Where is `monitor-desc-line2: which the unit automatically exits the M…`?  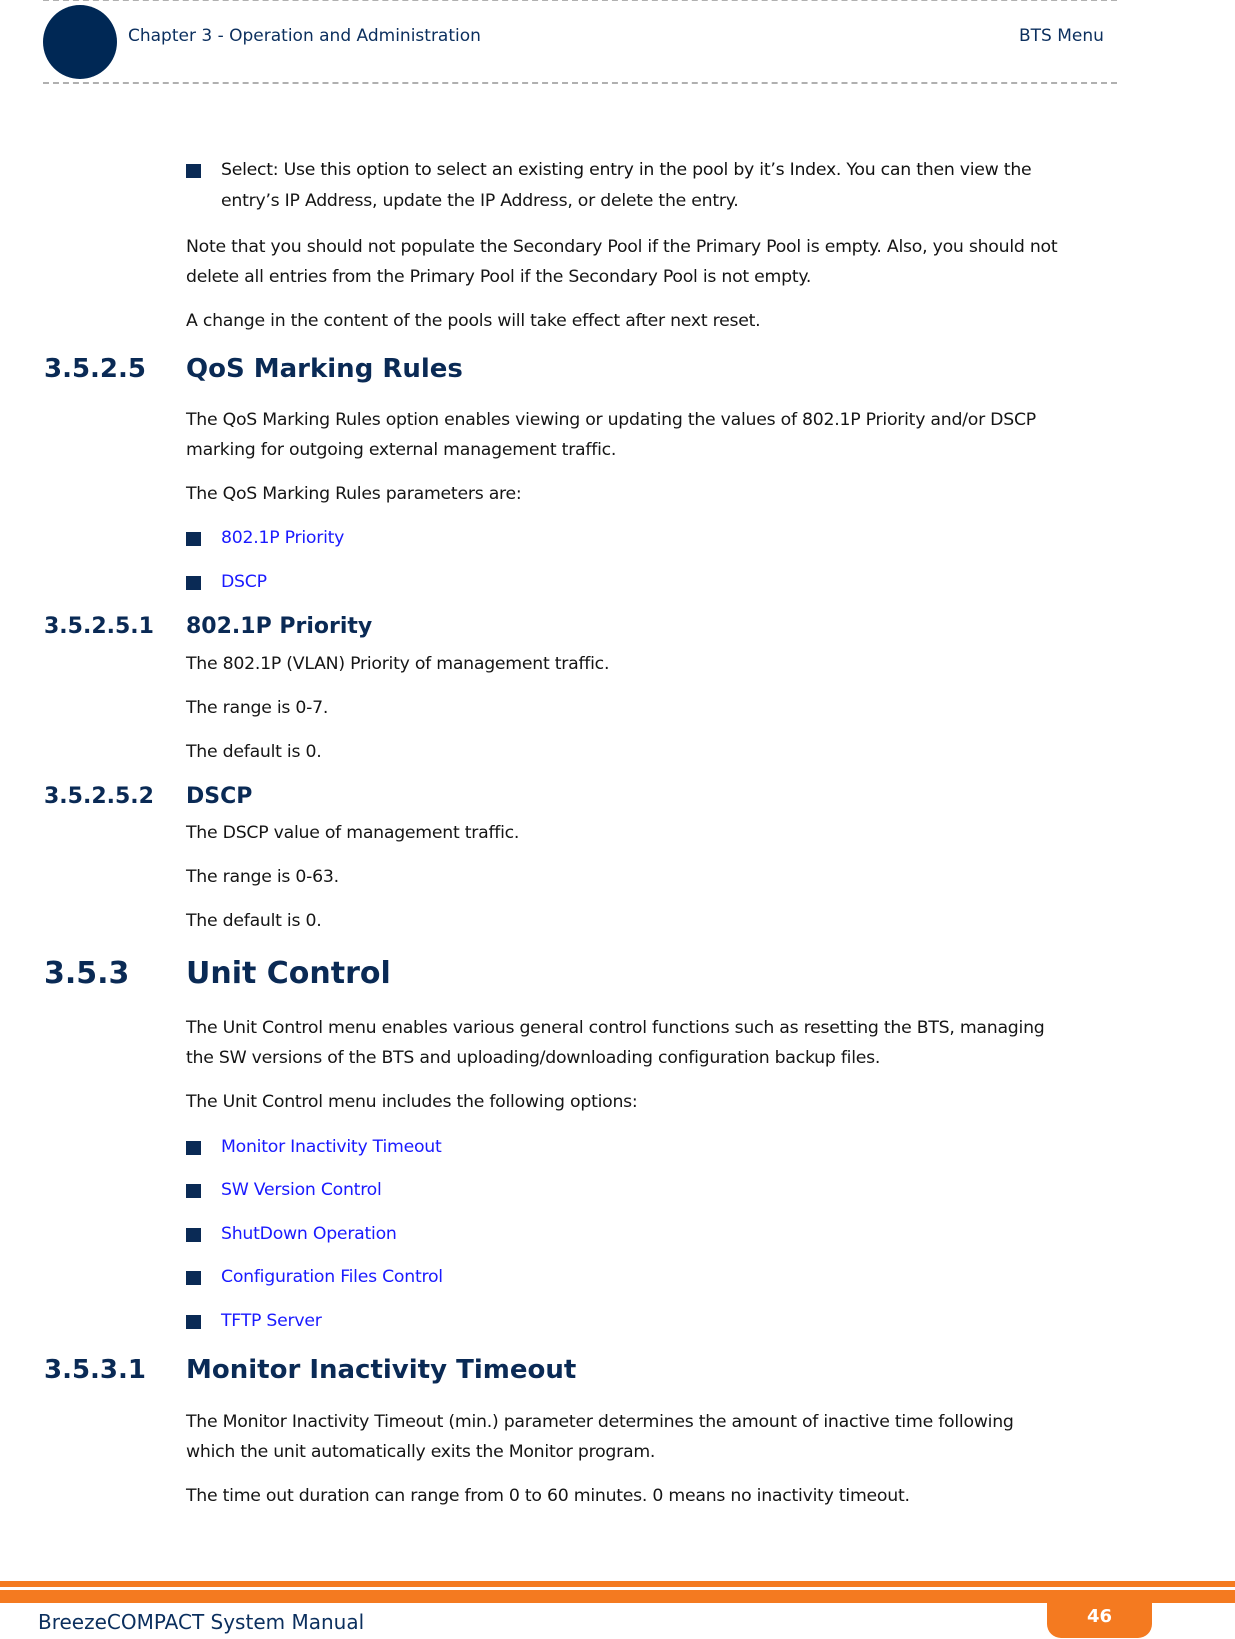 monitor-desc-line2: which the unit automatically exits the M… is located at coordinates (421, 1452).